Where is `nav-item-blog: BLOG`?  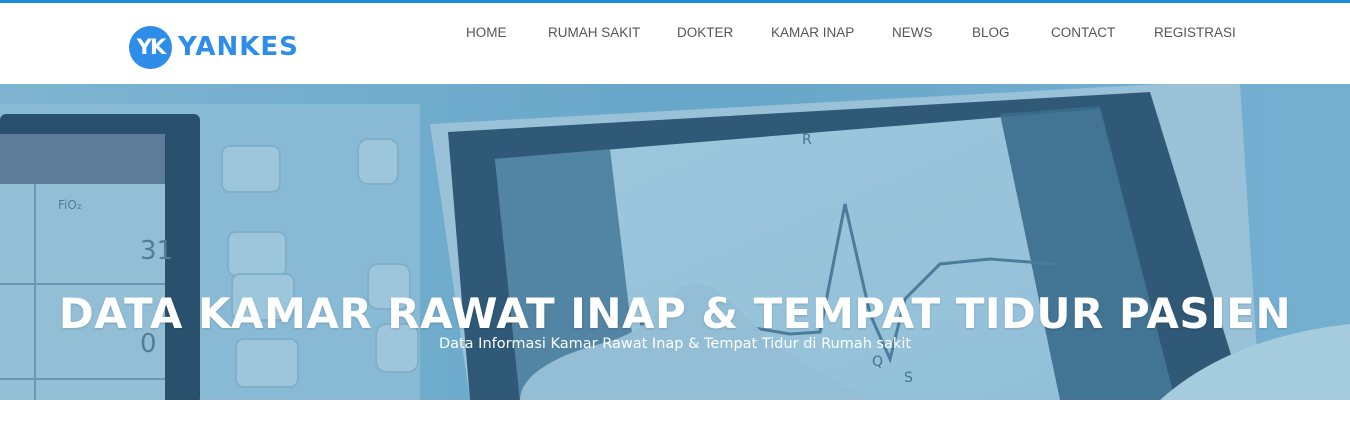
nav-item-blog: BLOG is located at coordinates (991, 32).